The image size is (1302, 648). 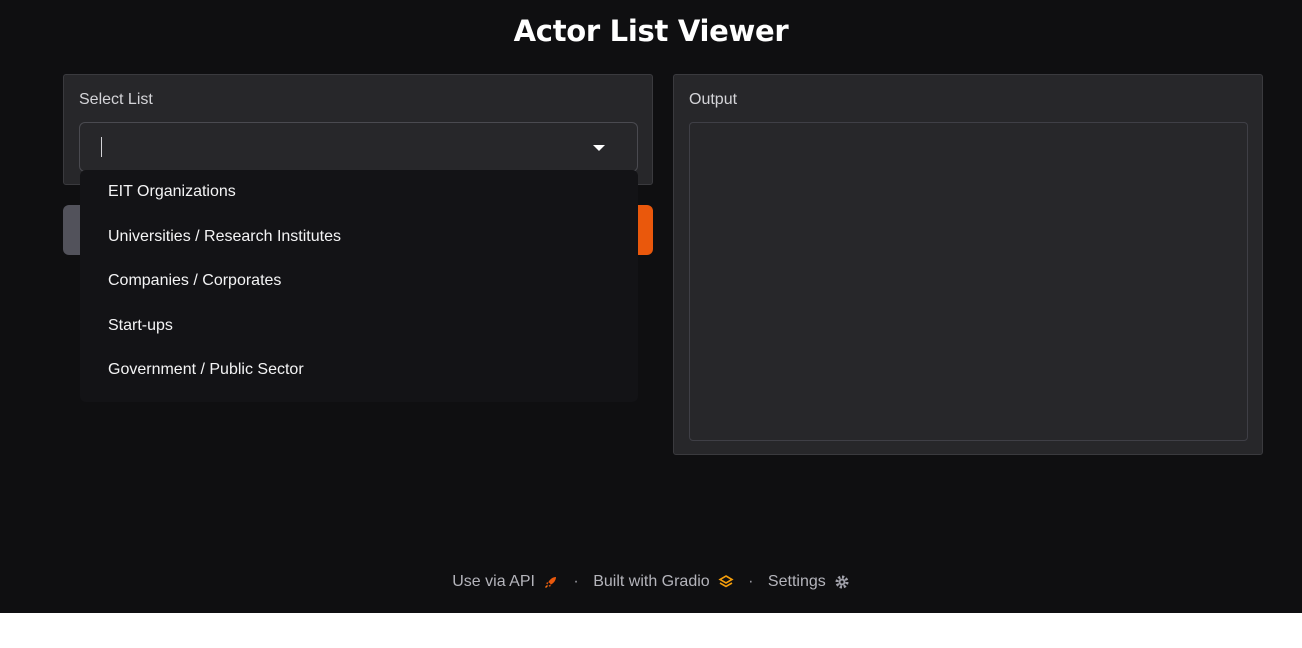 I want to click on select-list-dropdown, so click(x=358, y=147).